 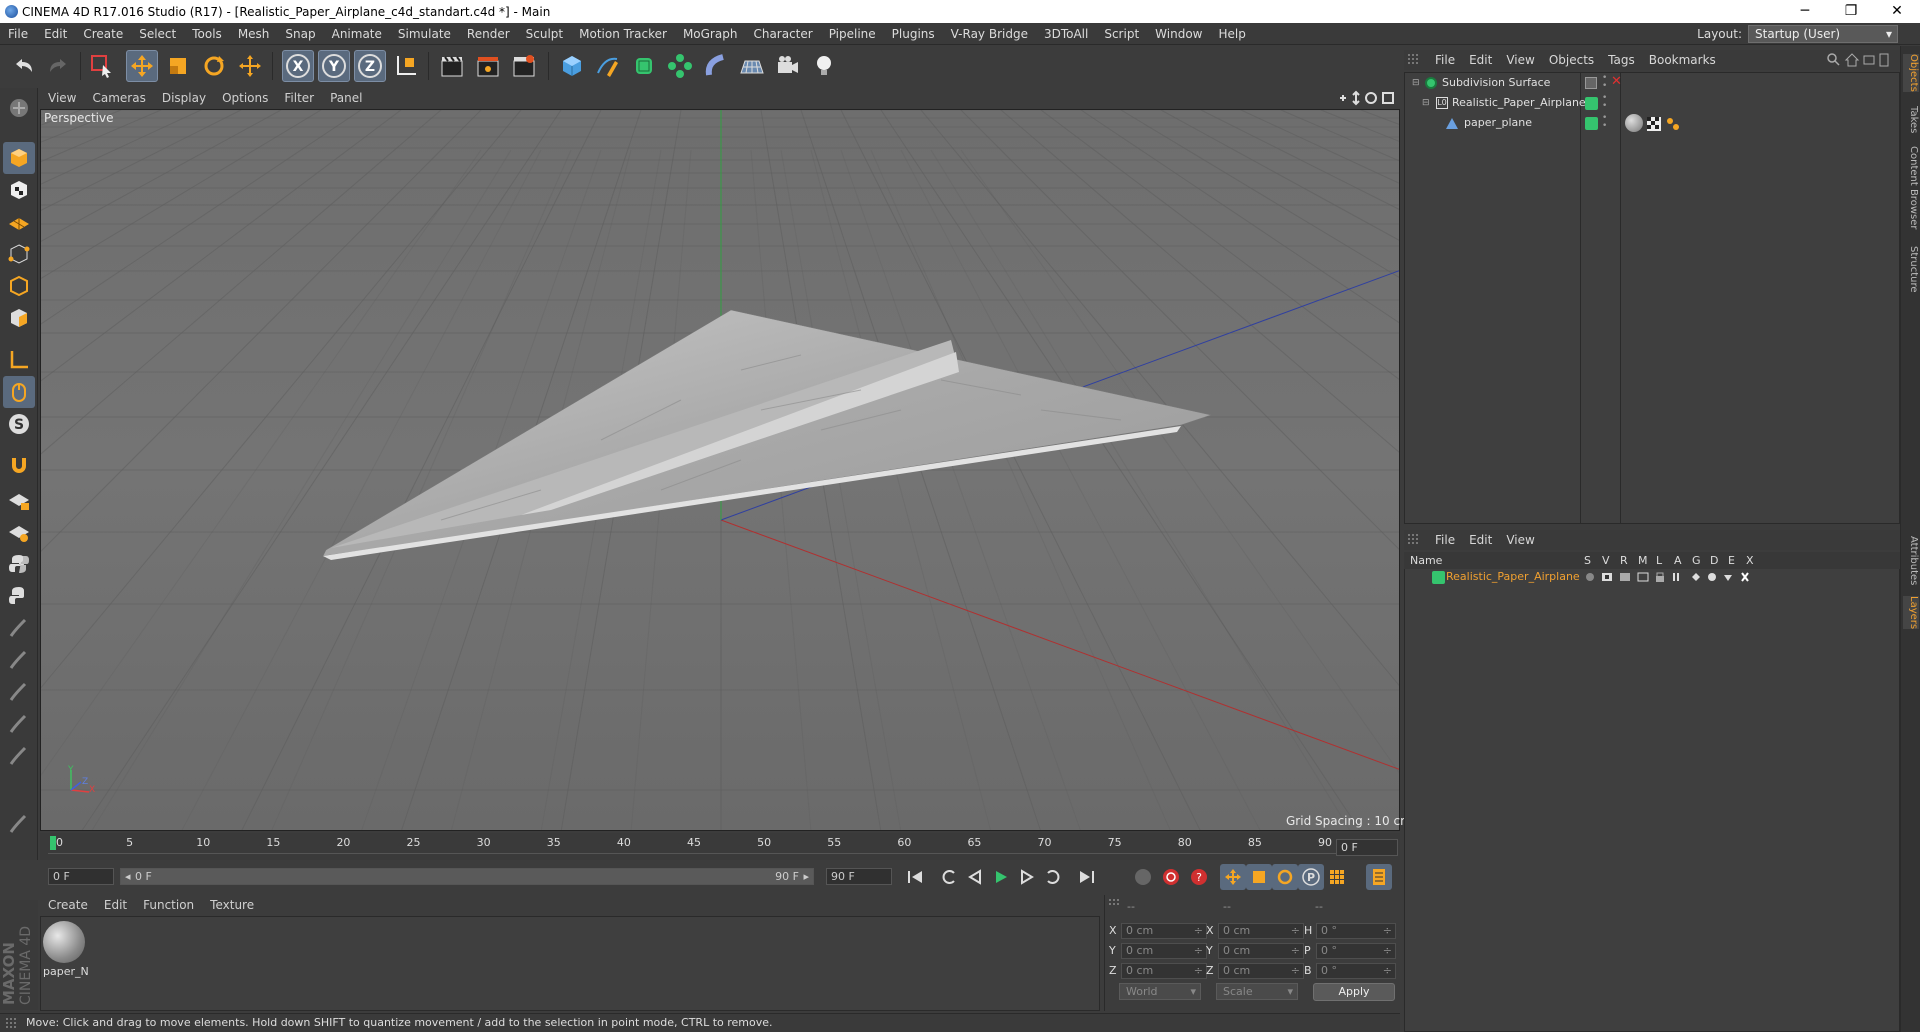 What do you see at coordinates (1591, 83) in the screenshot?
I see `subdivision-layer-icon` at bounding box center [1591, 83].